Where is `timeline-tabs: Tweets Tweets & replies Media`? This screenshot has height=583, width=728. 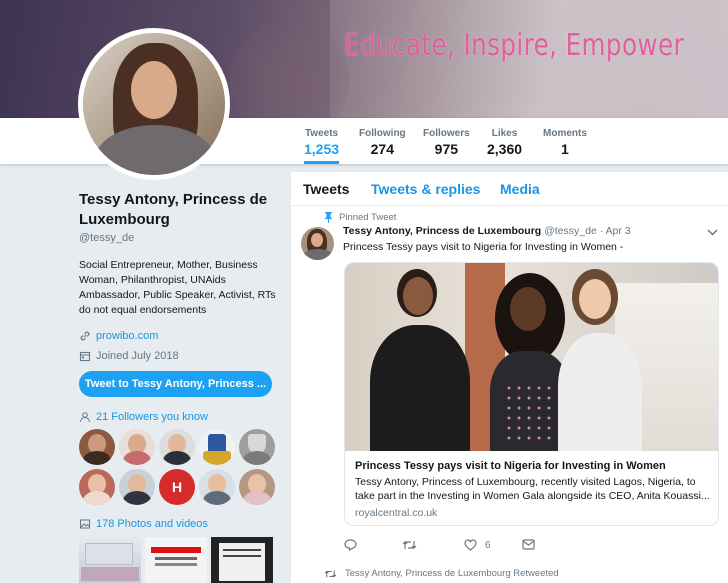 timeline-tabs: Tweets Tweets & replies Media is located at coordinates (509, 189).